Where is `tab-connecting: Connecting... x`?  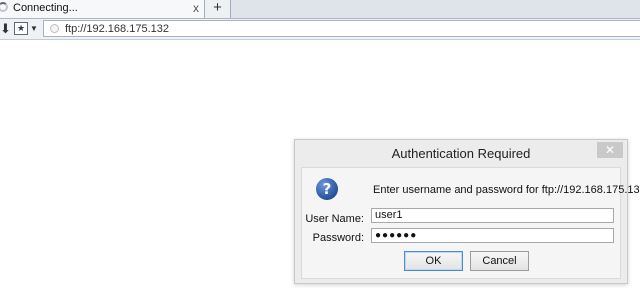 tab-connecting: Connecting... x is located at coordinates (102, 9).